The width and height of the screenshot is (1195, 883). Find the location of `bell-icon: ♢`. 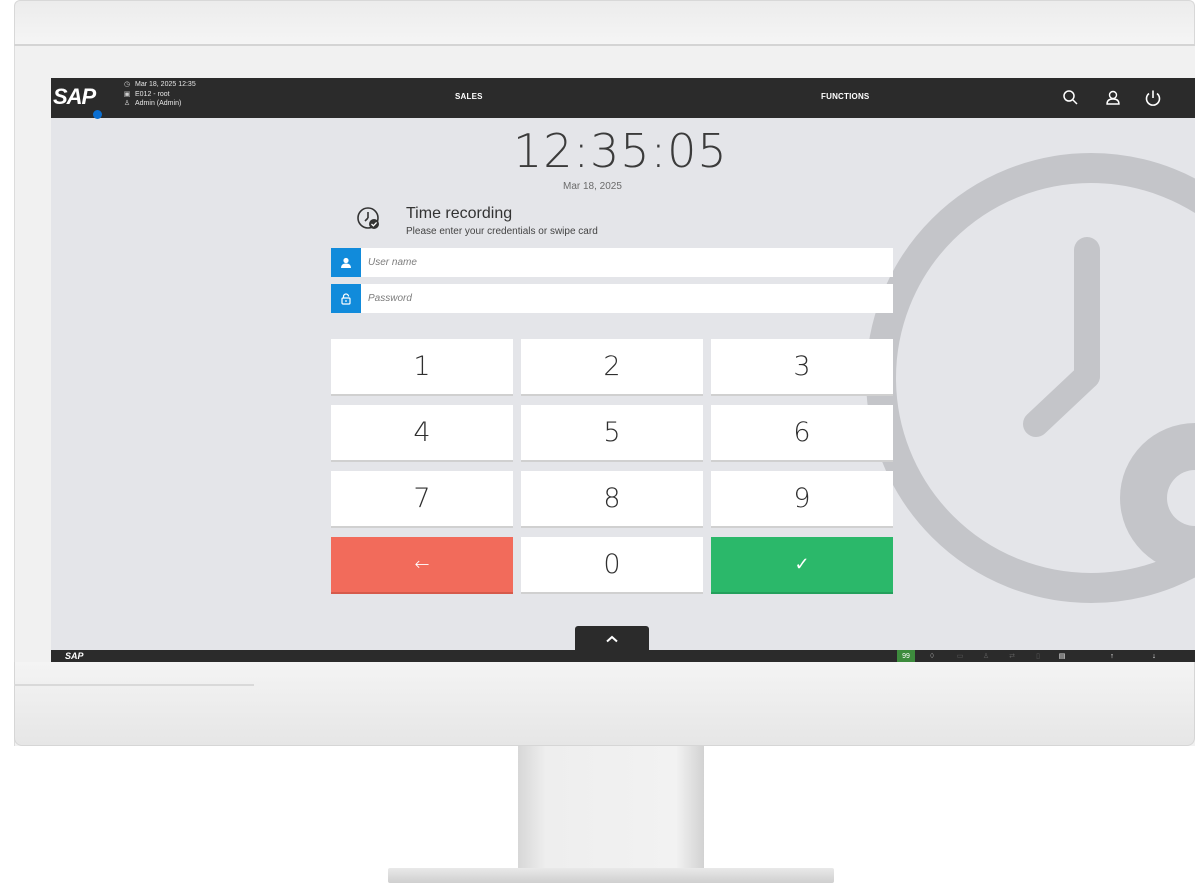

bell-icon: ♢ is located at coordinates (932, 656).